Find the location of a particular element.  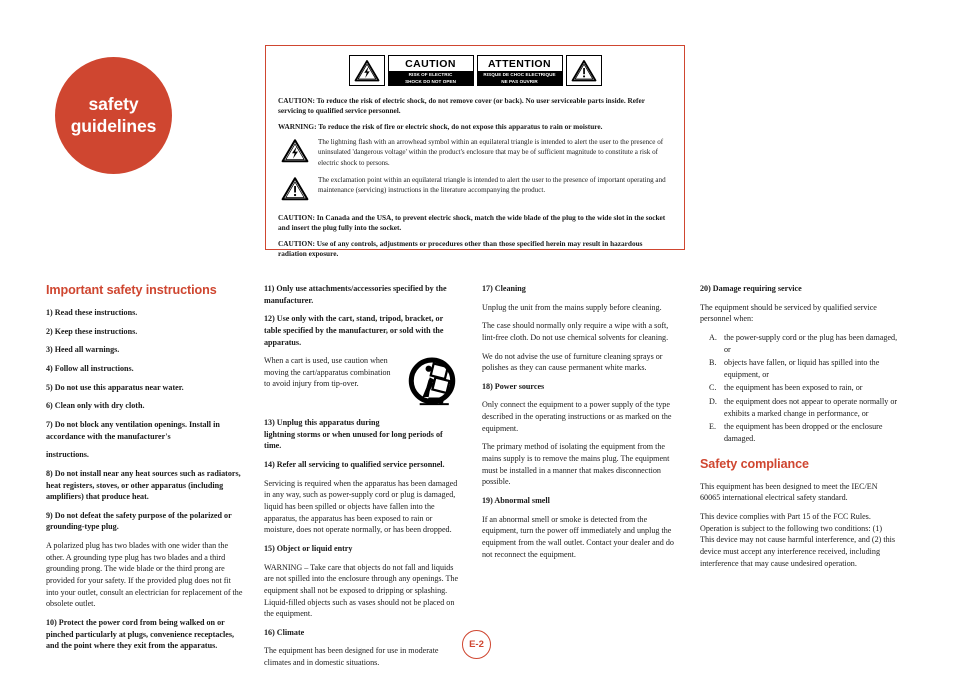

instruction-item-7-cont: instructions. is located at coordinates (67, 455).